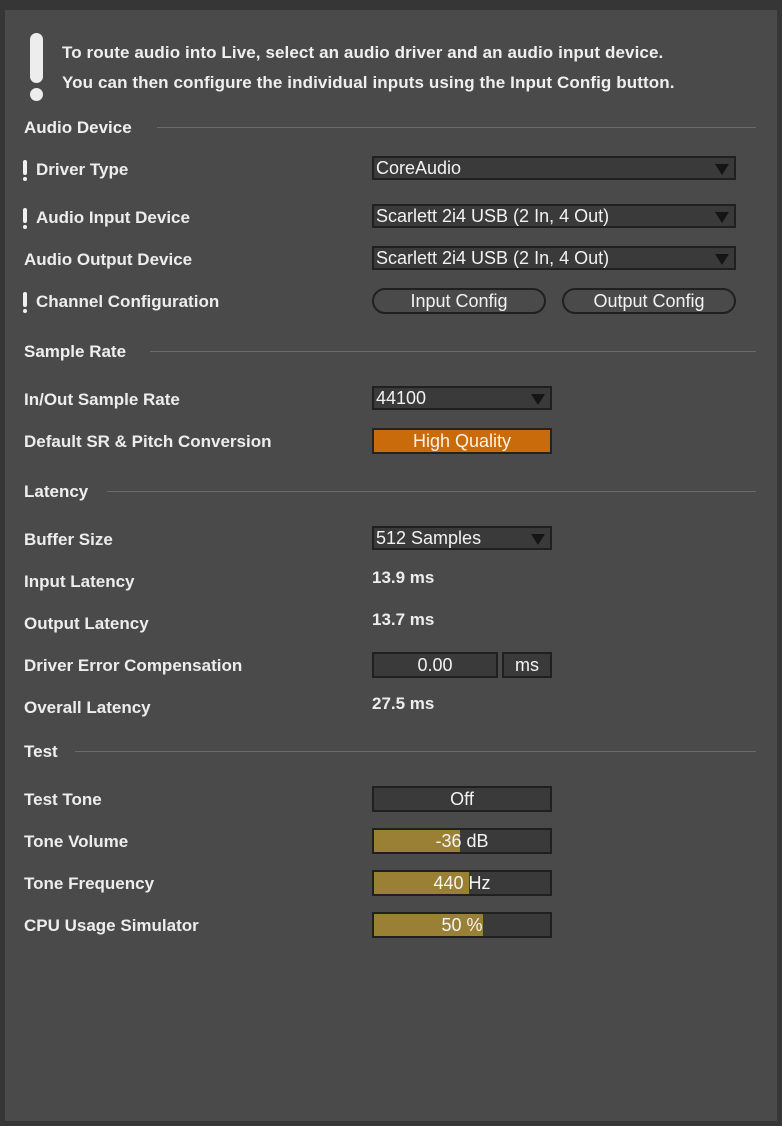  Describe the element at coordinates (63, 799) in the screenshot. I see `test-tone-label: Test Tone` at that location.